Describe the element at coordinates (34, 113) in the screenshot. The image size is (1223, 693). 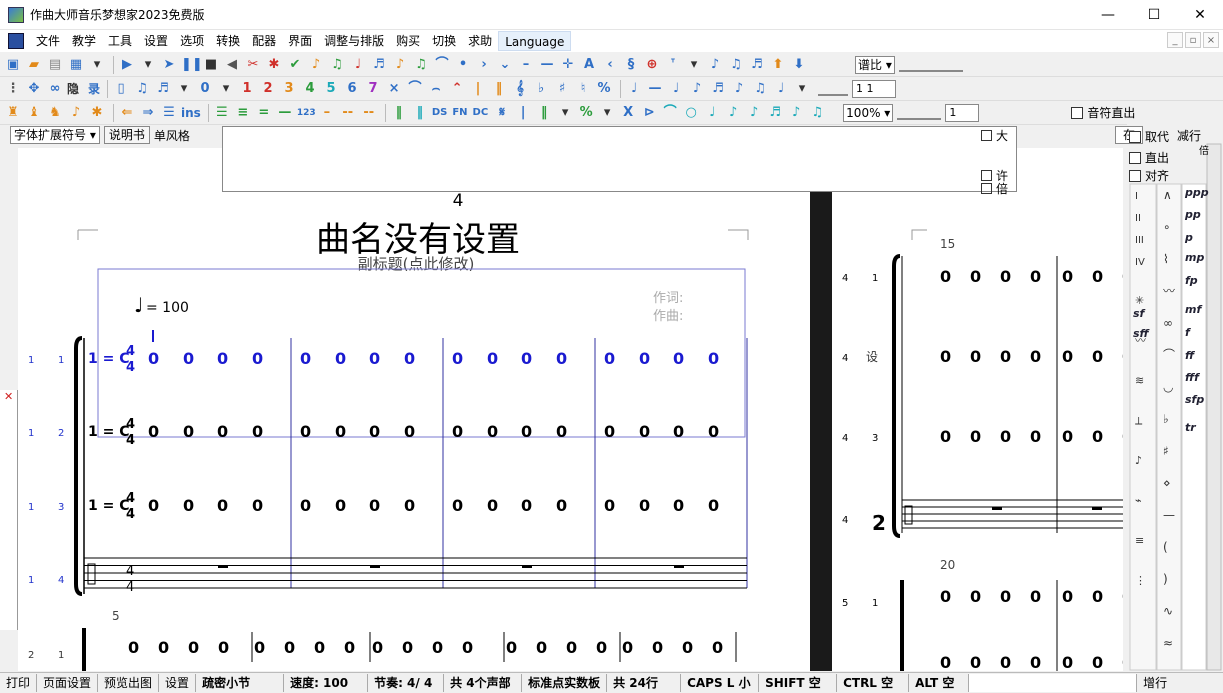
I see `instrument-2-icon: ♝` at that location.